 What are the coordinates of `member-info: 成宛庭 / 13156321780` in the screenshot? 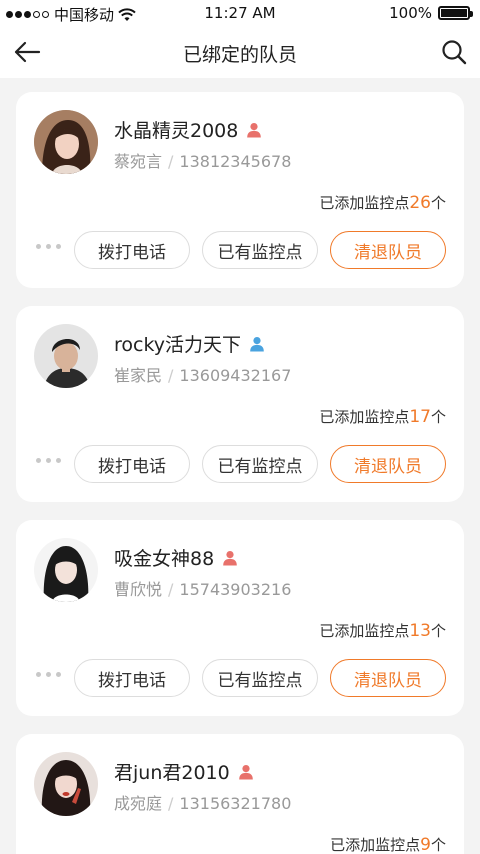 It's located at (202, 802).